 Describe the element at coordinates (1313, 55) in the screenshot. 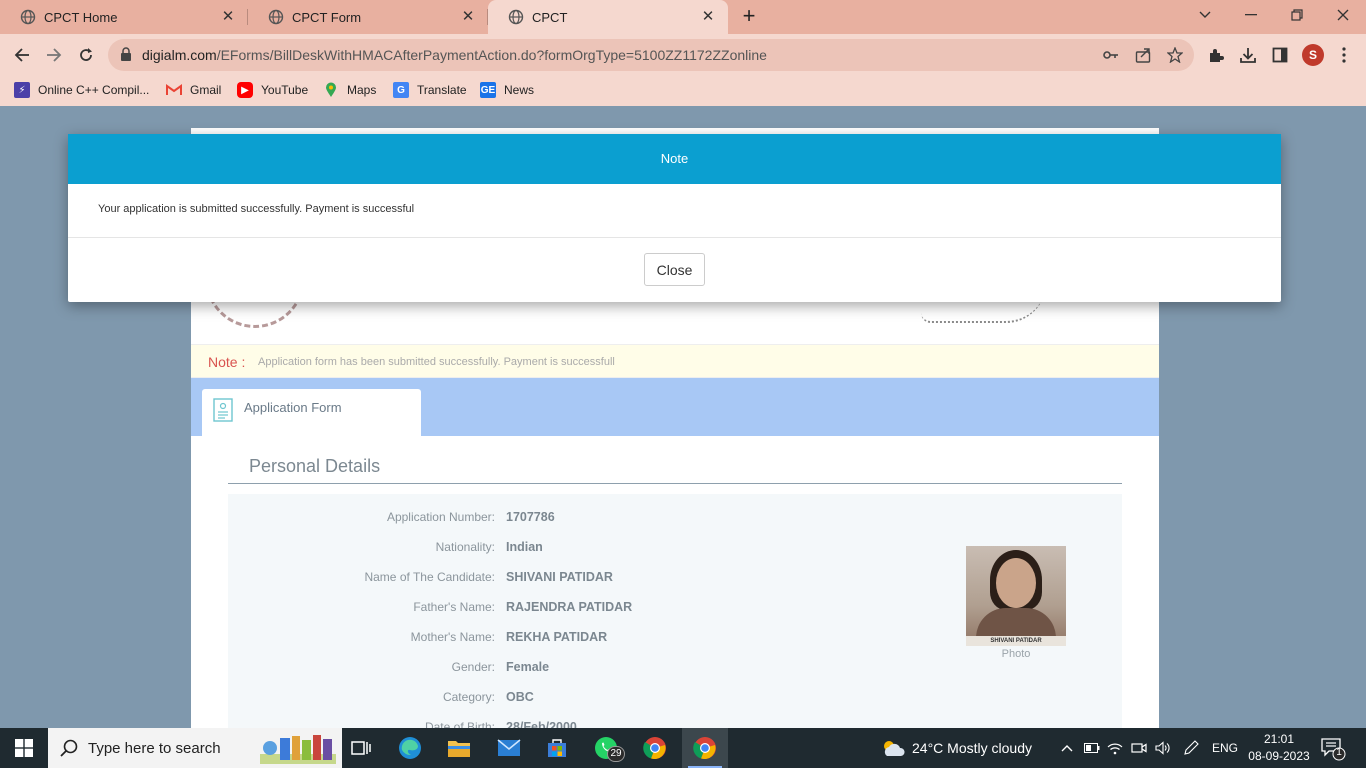

I see `profile-avatar: S` at that location.